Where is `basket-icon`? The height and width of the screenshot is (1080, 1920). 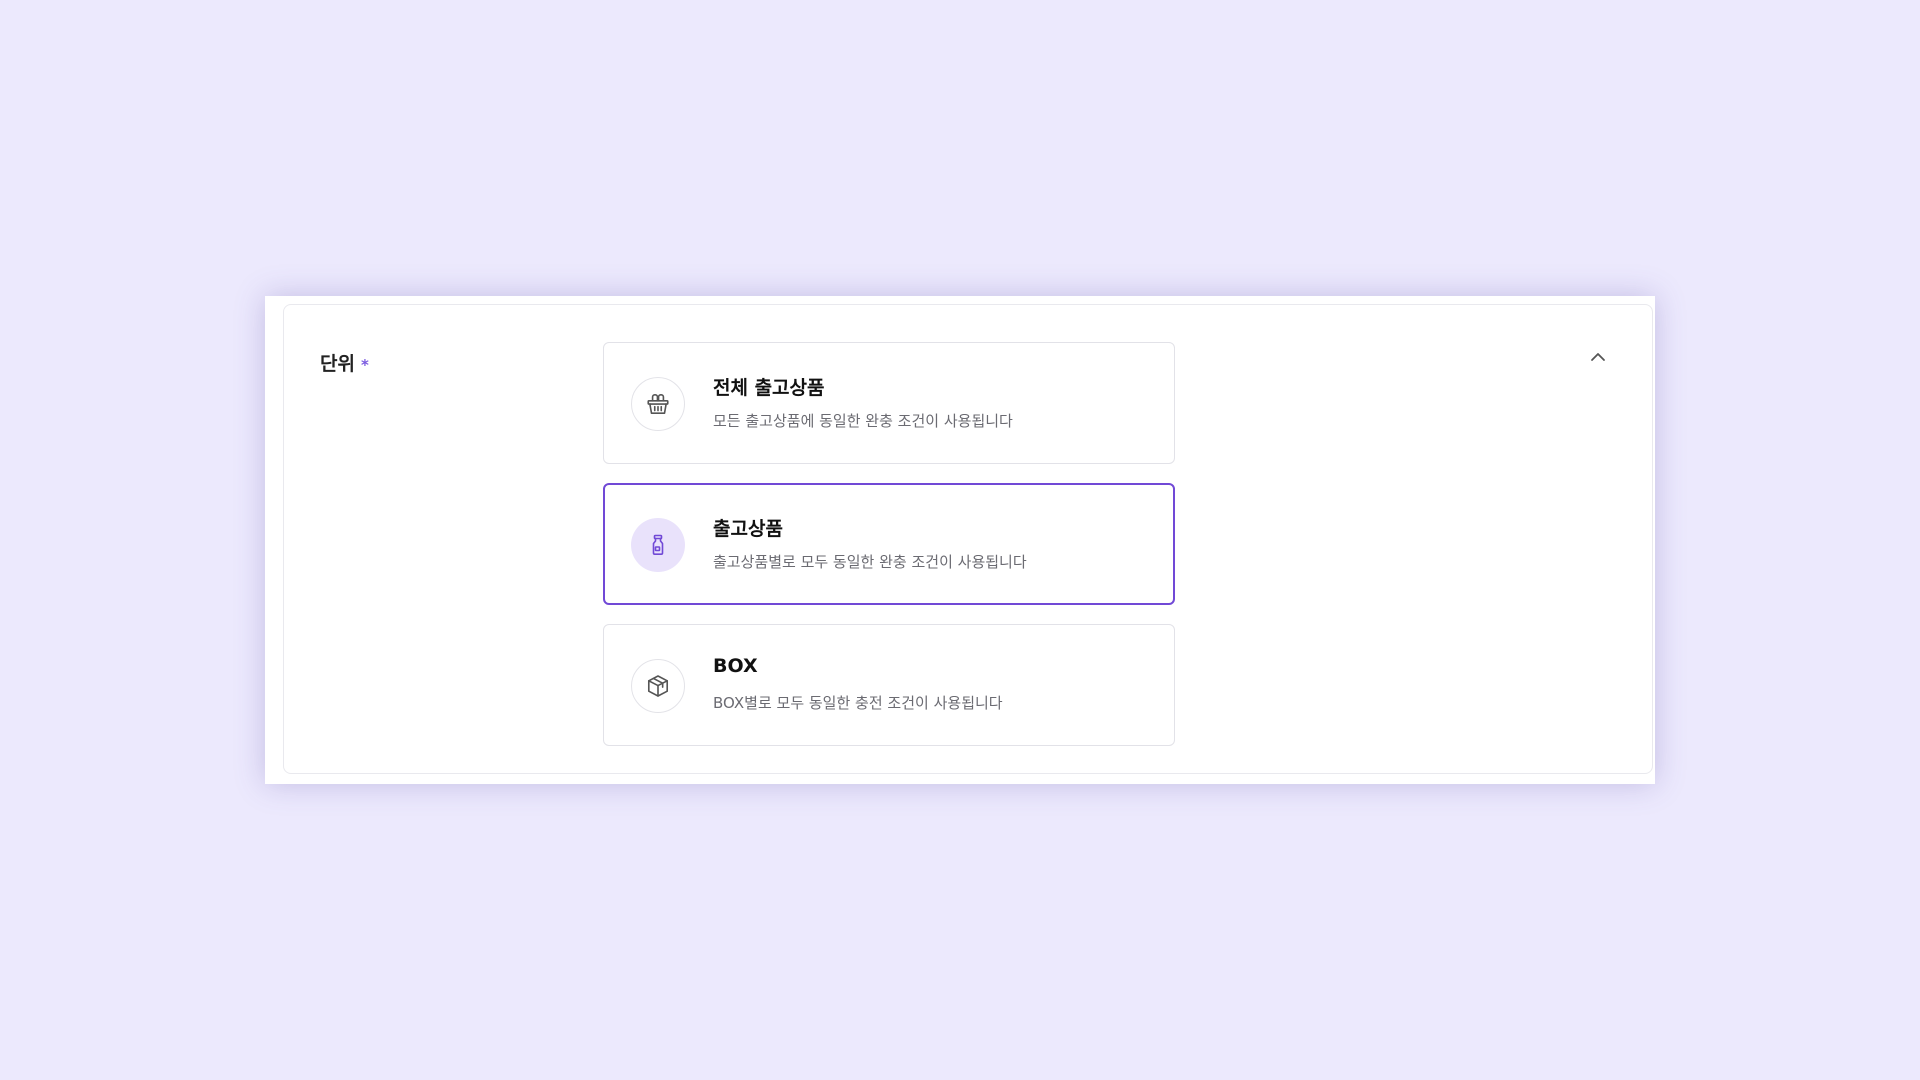 basket-icon is located at coordinates (658, 404).